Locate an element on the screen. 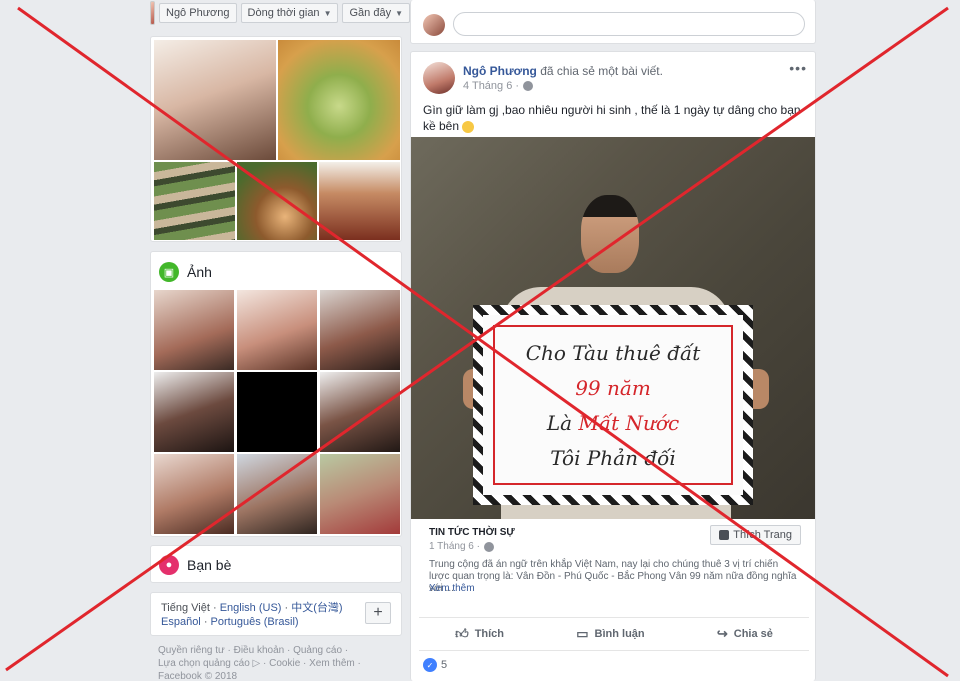 The height and width of the screenshot is (681, 960). recent-label: Gần đây is located at coordinates (370, 13).